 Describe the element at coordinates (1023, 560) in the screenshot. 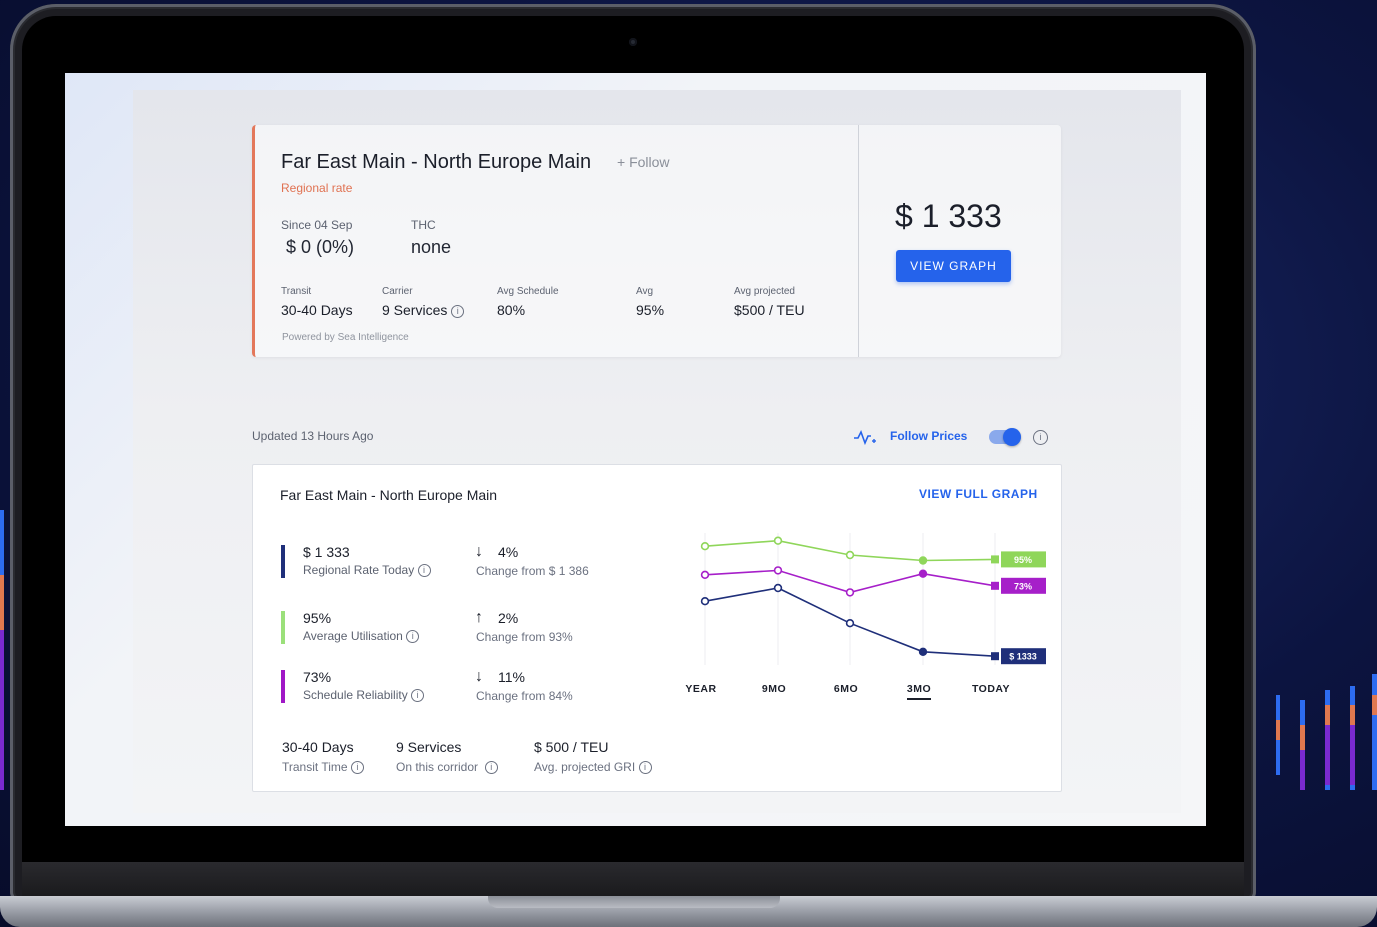

I see `value-badge-label: 95%` at that location.